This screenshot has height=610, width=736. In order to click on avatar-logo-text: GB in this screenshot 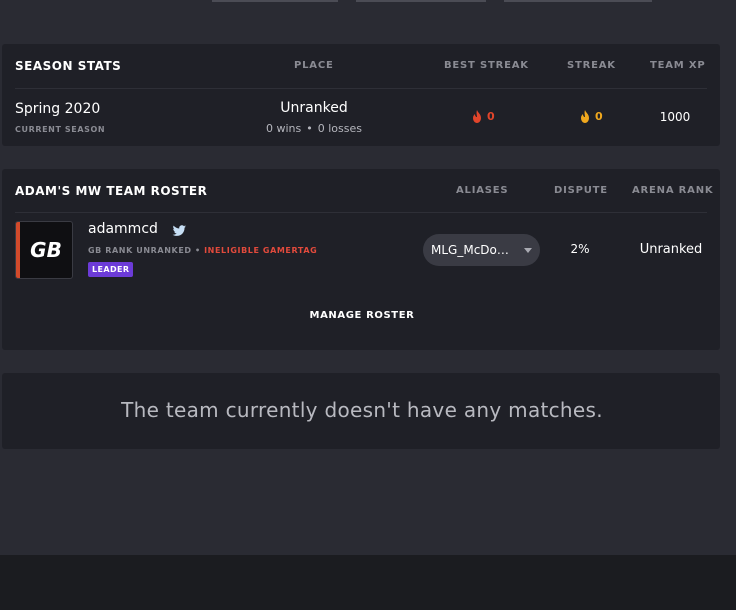, I will do `click(46, 250)`.